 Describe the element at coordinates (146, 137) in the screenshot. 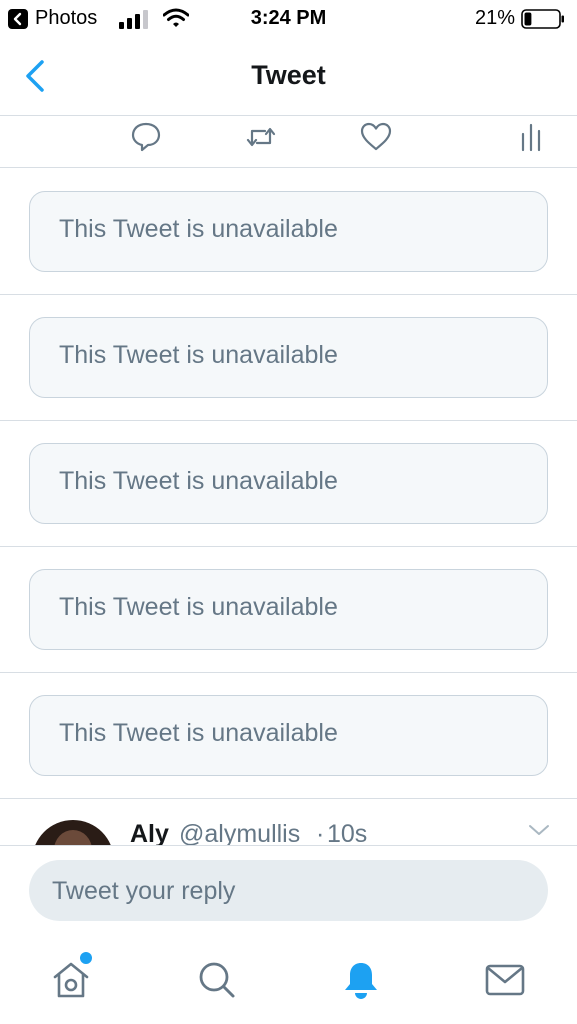

I see `reply-icon` at that location.